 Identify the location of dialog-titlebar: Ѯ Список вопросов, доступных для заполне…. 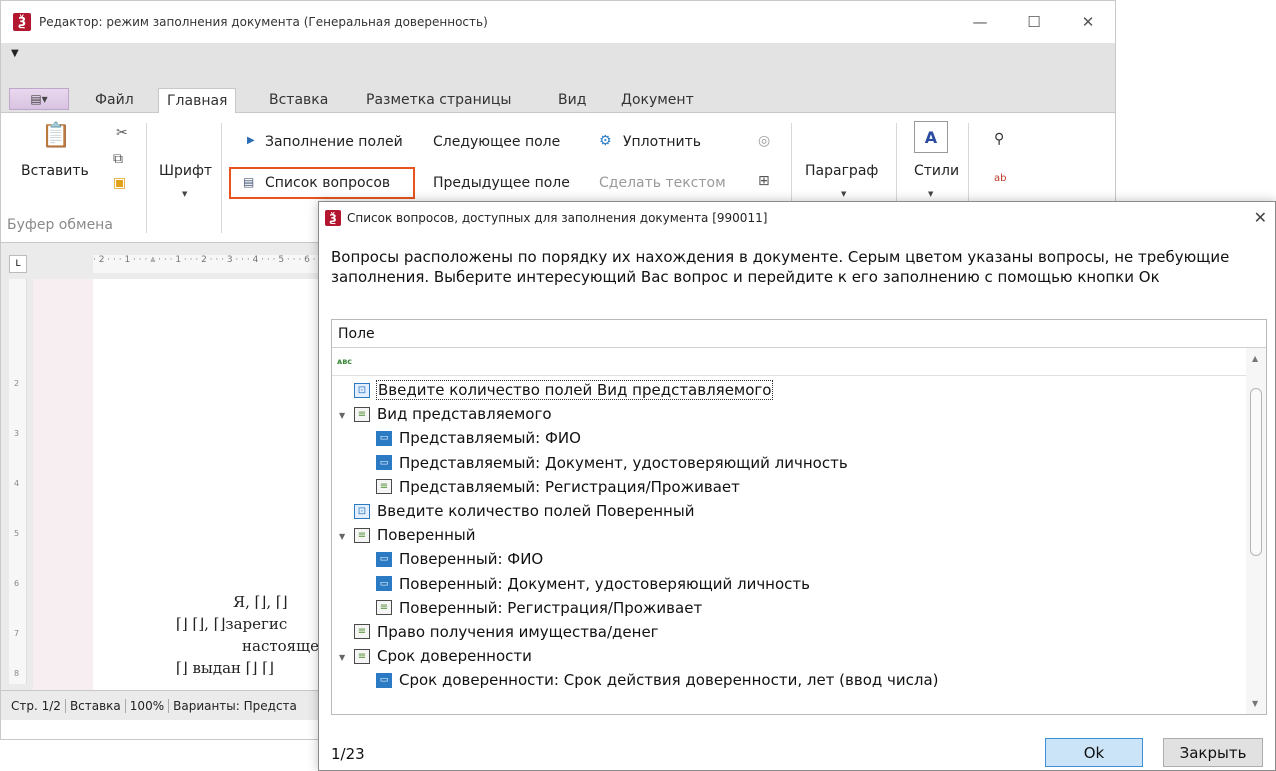
(797, 218).